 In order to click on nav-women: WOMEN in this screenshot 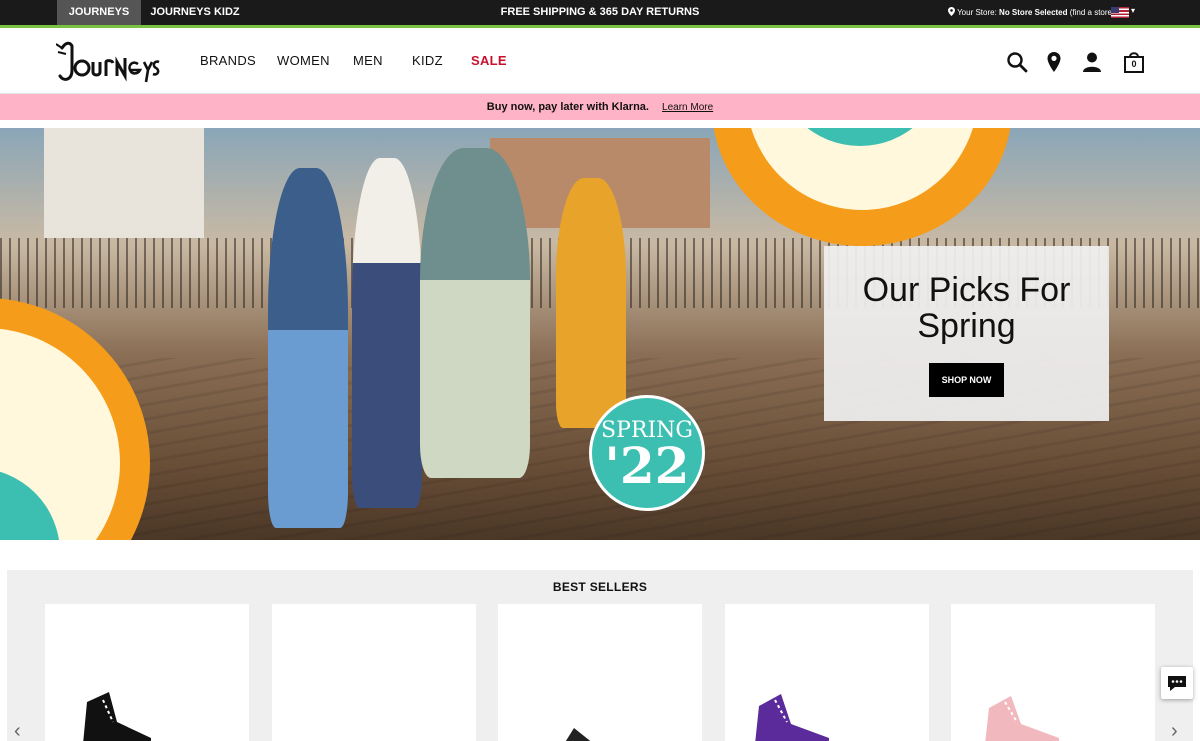, I will do `click(303, 61)`.